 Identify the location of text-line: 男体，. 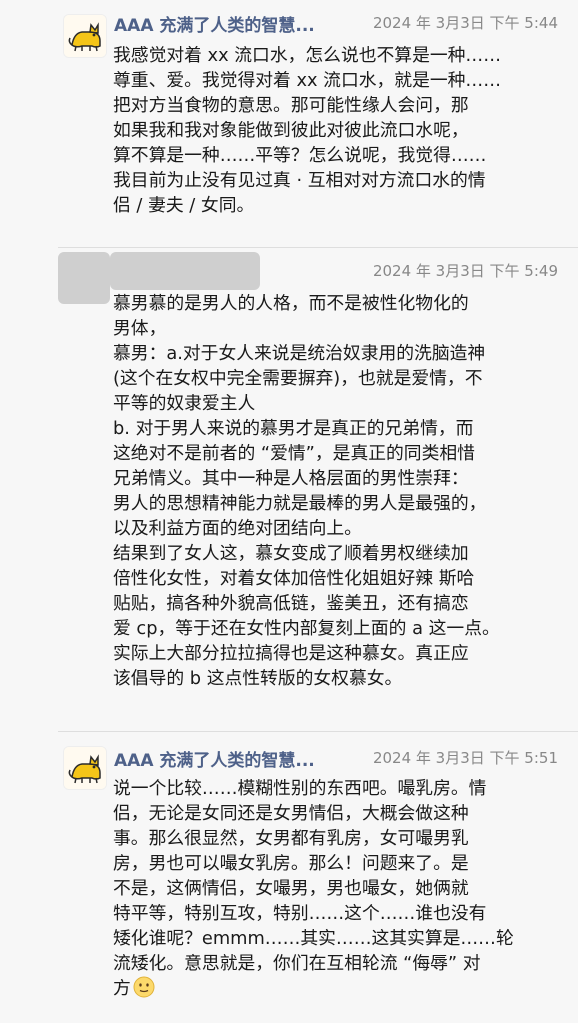
(140, 328).